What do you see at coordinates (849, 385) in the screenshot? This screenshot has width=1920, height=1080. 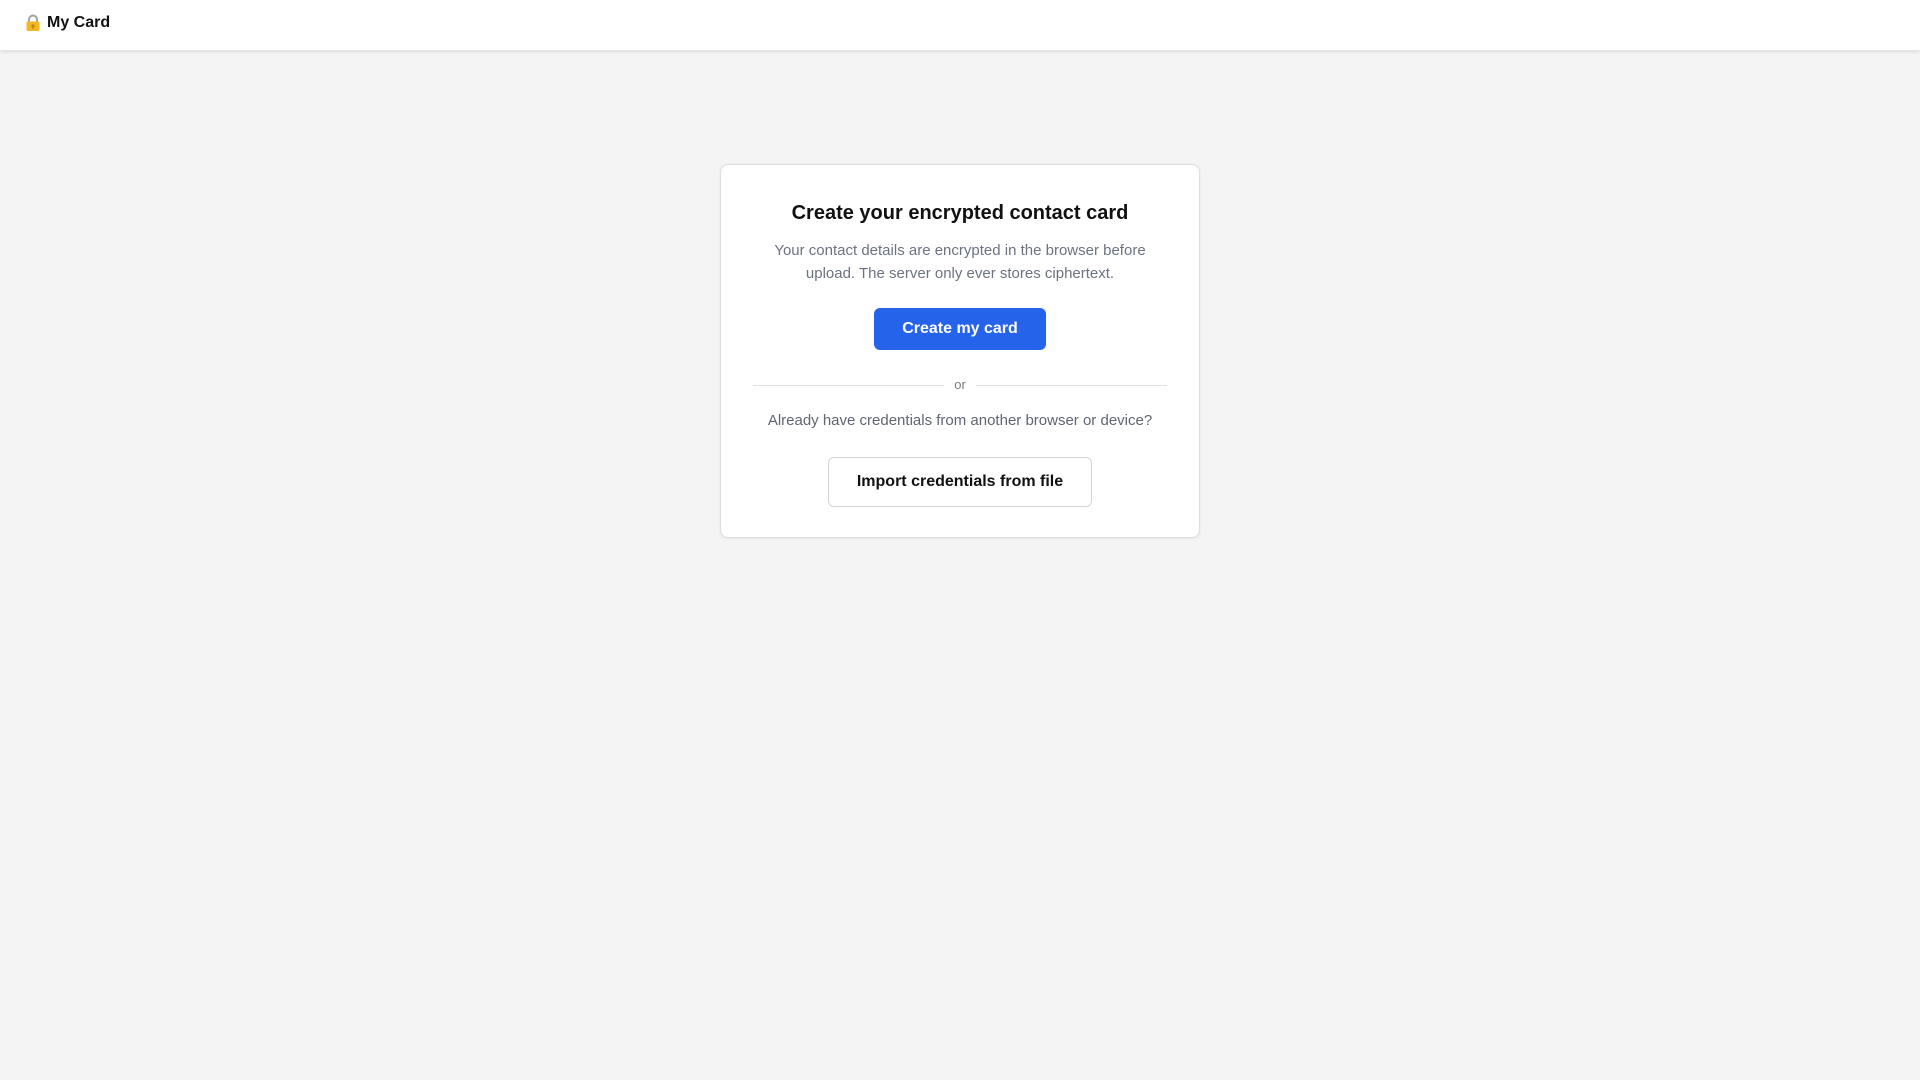 I see `divider-line-left` at bounding box center [849, 385].